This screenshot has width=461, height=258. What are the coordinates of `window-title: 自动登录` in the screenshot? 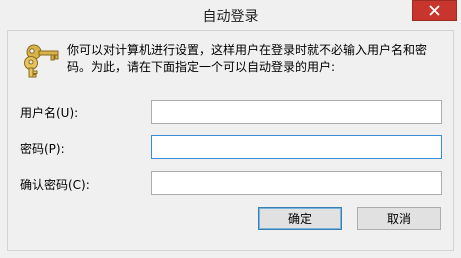 It's located at (230, 17).